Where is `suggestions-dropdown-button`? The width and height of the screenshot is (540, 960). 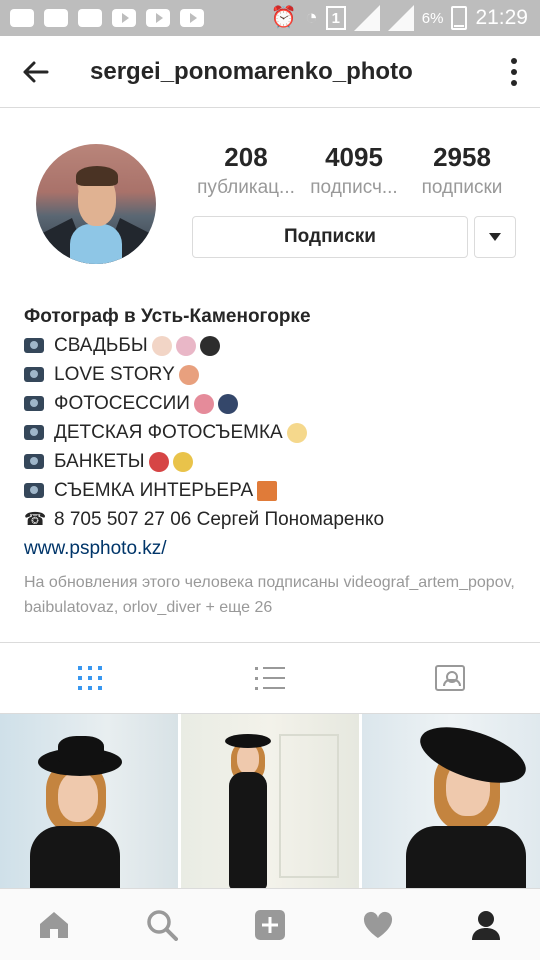 suggestions-dropdown-button is located at coordinates (495, 237).